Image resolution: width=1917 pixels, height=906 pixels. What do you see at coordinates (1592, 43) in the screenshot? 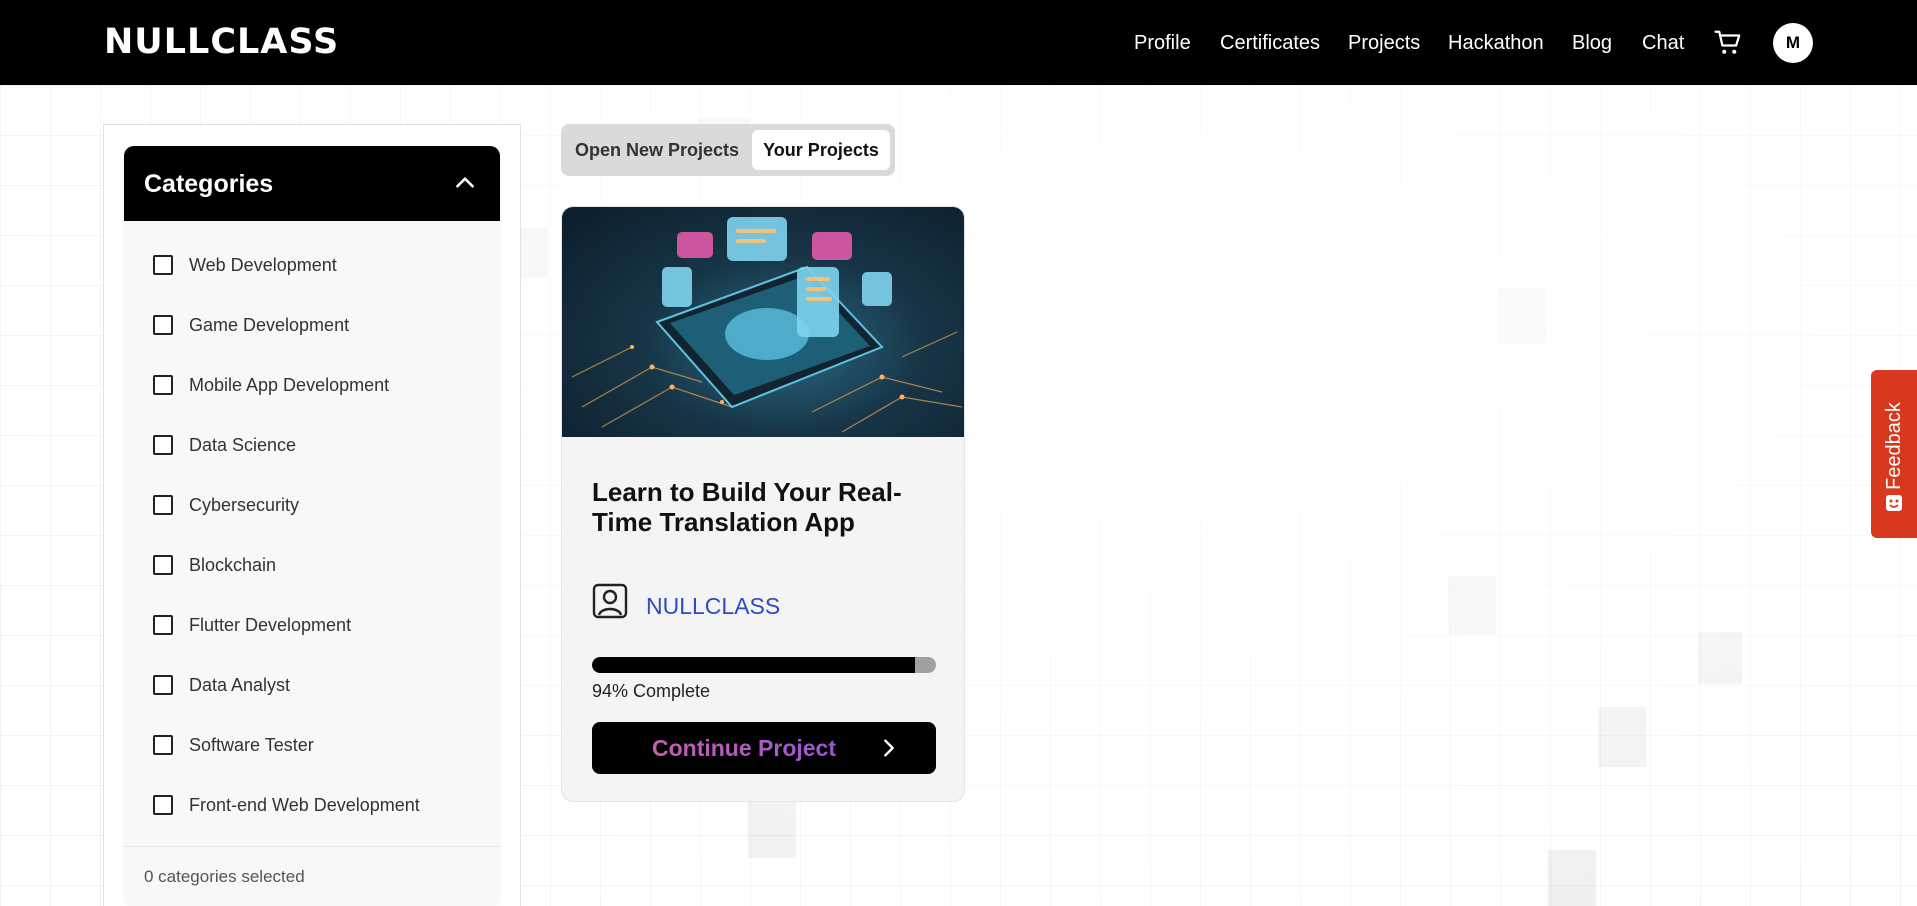
I see `nav-link-blog: Blog` at bounding box center [1592, 43].